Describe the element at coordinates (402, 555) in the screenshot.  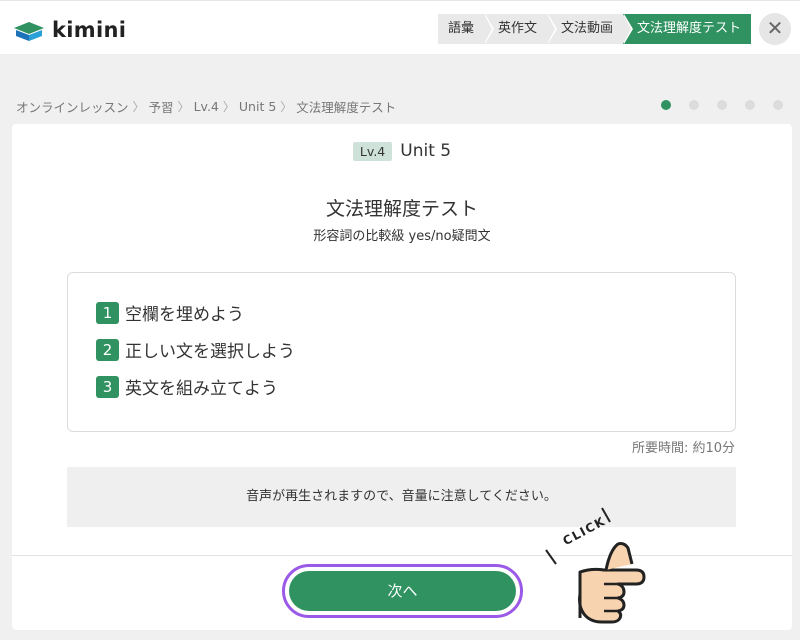
I see `divider` at that location.